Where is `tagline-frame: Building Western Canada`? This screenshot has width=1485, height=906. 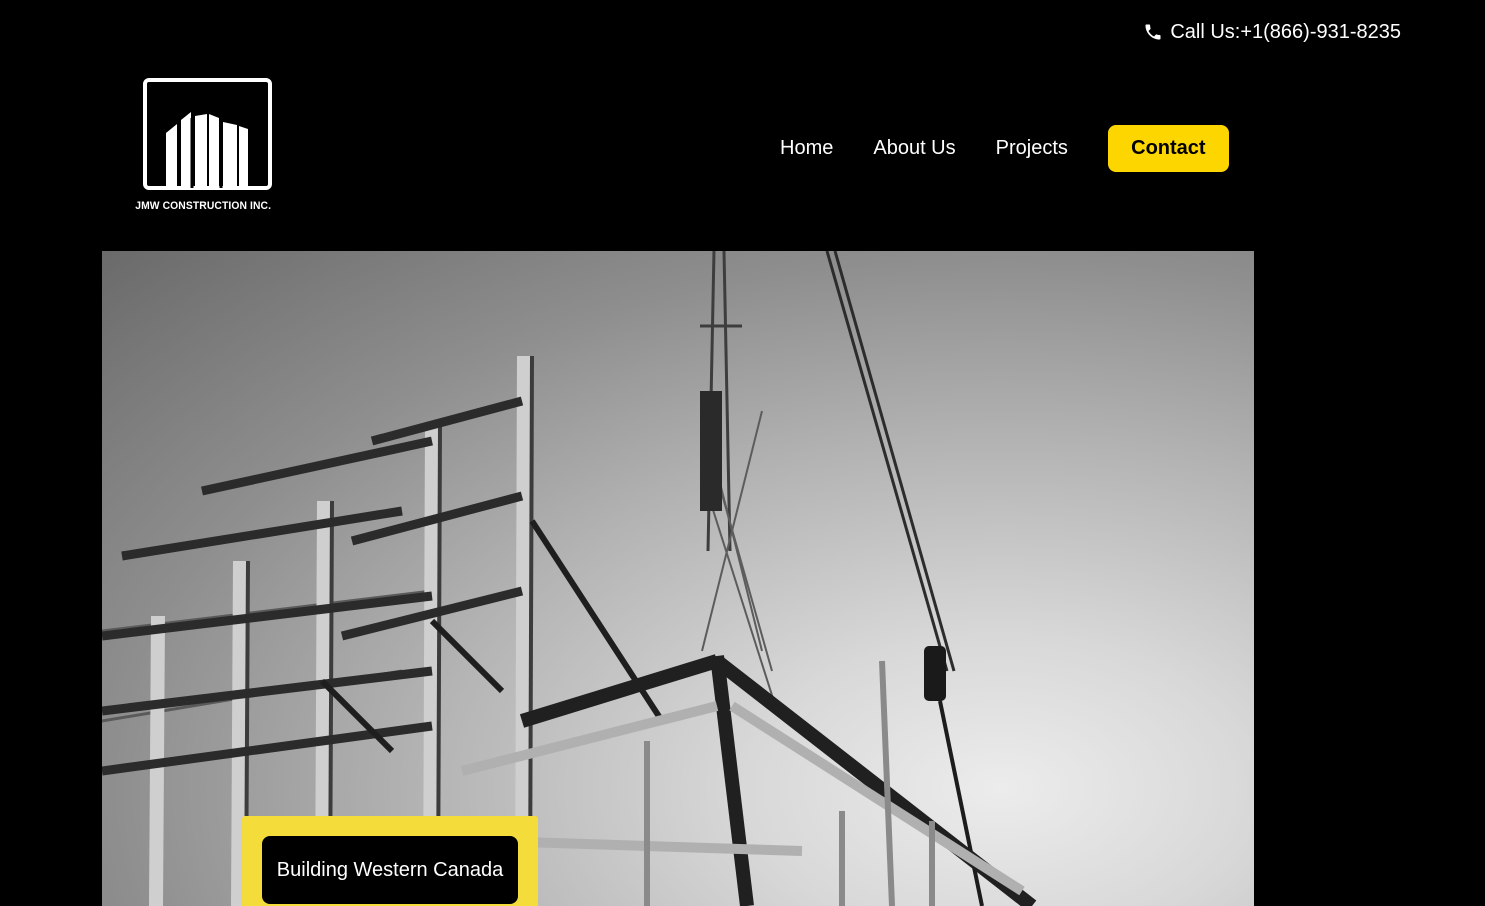
tagline-frame: Building Western Canada is located at coordinates (390, 861).